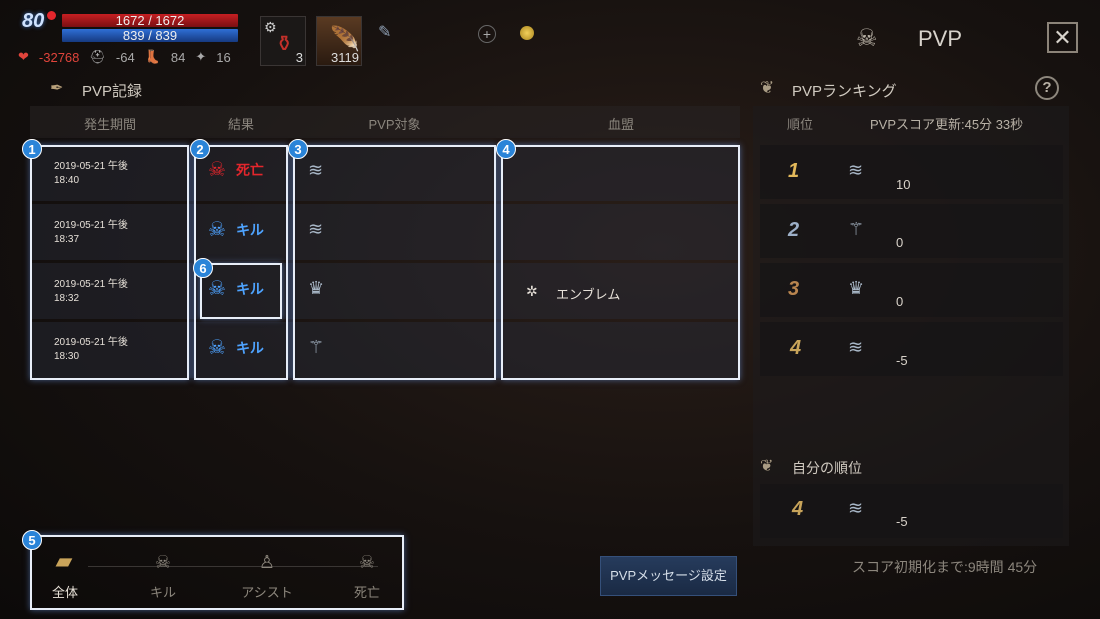 This screenshot has width=1100, height=619. Describe the element at coordinates (23, 56) in the screenshot. I see `heart-icon: ❤` at that location.